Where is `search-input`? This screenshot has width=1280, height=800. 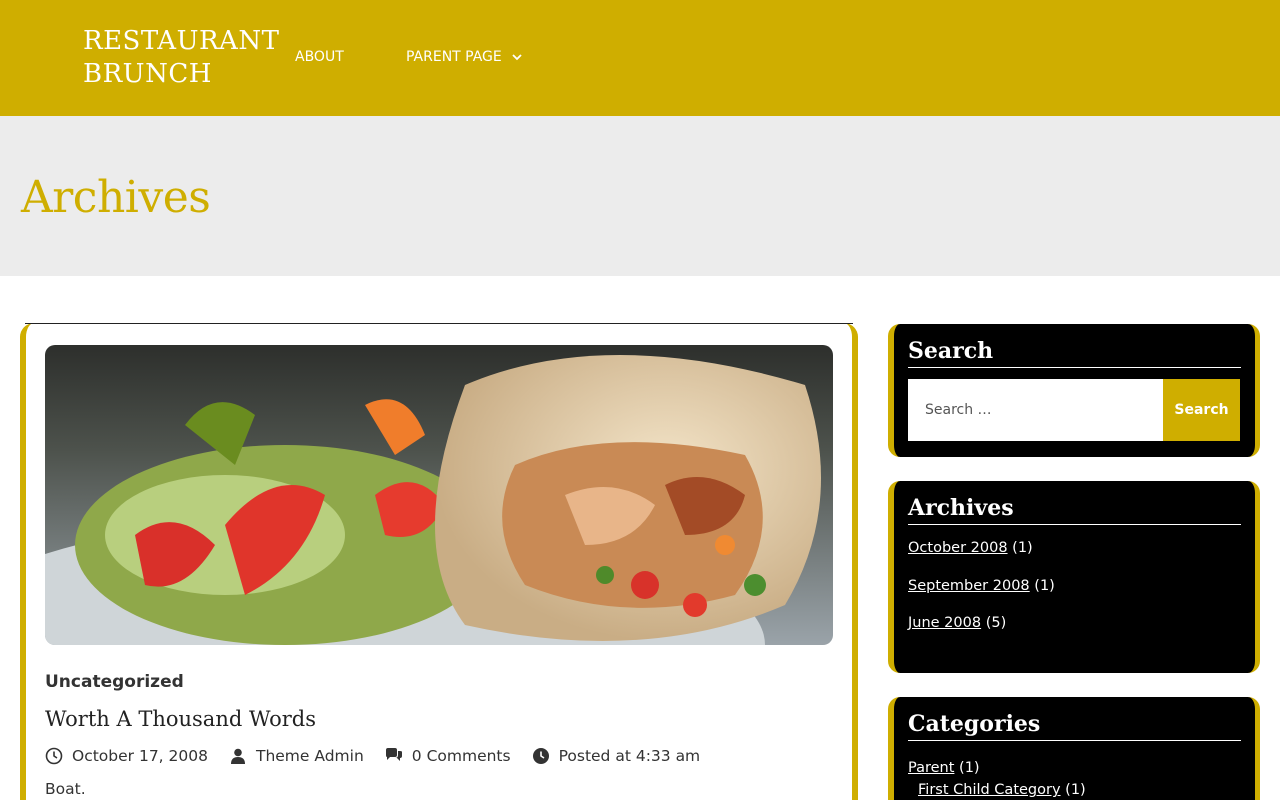 search-input is located at coordinates (1035, 410).